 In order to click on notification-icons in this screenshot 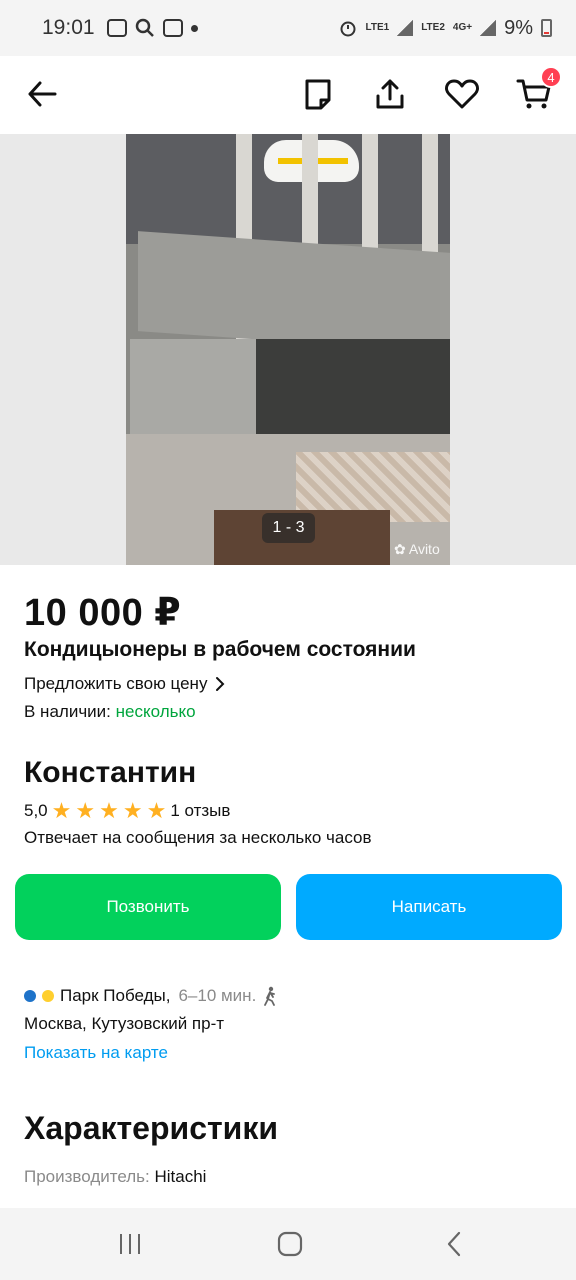, I will do `click(152, 28)`.